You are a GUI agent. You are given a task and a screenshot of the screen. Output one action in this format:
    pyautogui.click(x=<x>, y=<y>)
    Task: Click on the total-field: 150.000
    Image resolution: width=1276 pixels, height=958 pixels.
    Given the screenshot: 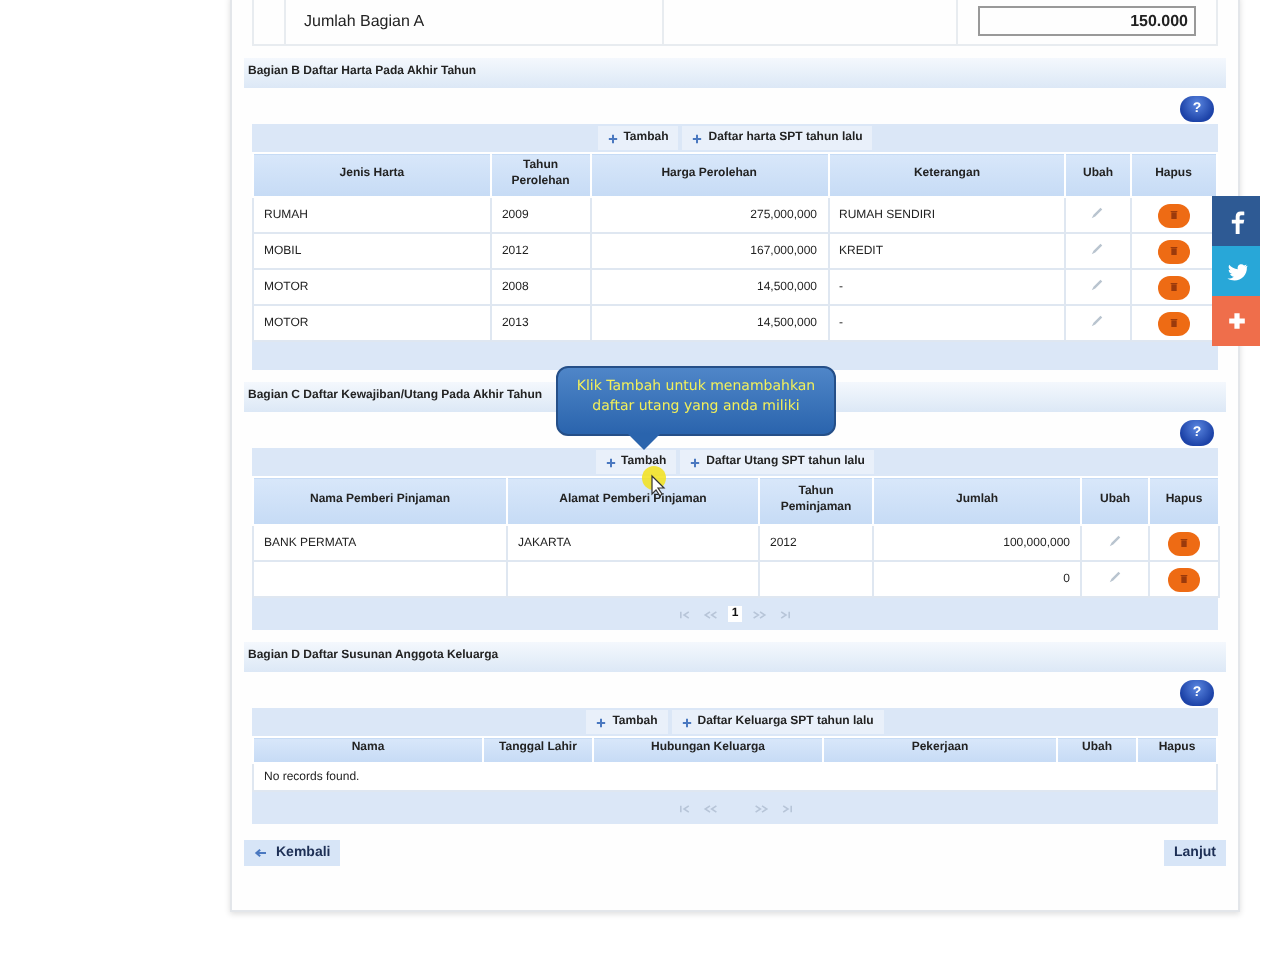 What is the action you would take?
    pyautogui.click(x=1087, y=20)
    